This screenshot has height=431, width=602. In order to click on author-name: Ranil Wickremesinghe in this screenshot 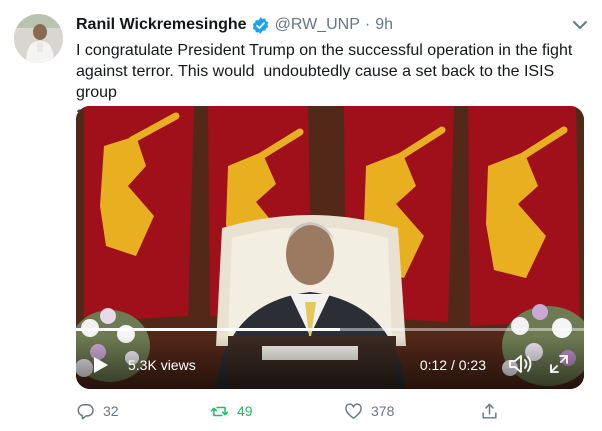, I will do `click(161, 25)`.